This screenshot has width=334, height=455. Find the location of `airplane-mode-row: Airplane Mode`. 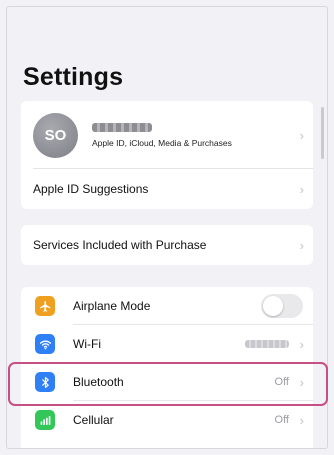

airplane-mode-row: Airplane Mode is located at coordinates (167, 306).